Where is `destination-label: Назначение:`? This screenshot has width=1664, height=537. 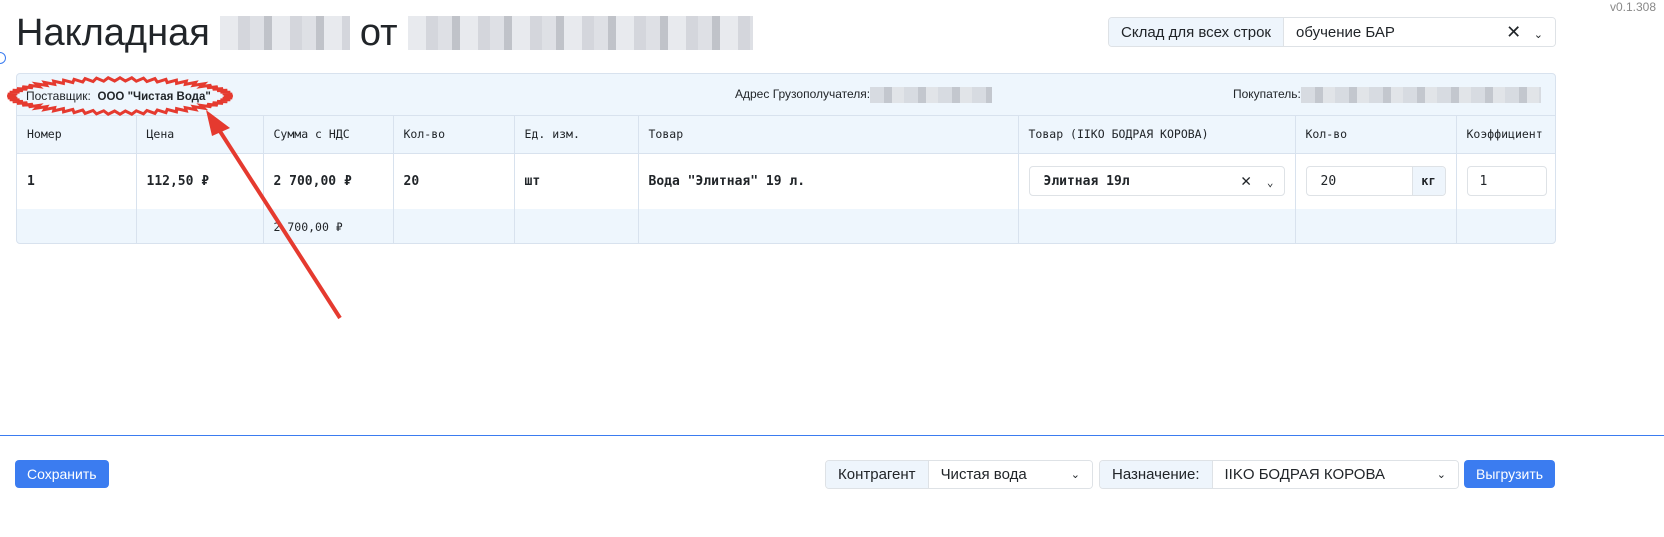
destination-label: Назначение: is located at coordinates (1156, 474).